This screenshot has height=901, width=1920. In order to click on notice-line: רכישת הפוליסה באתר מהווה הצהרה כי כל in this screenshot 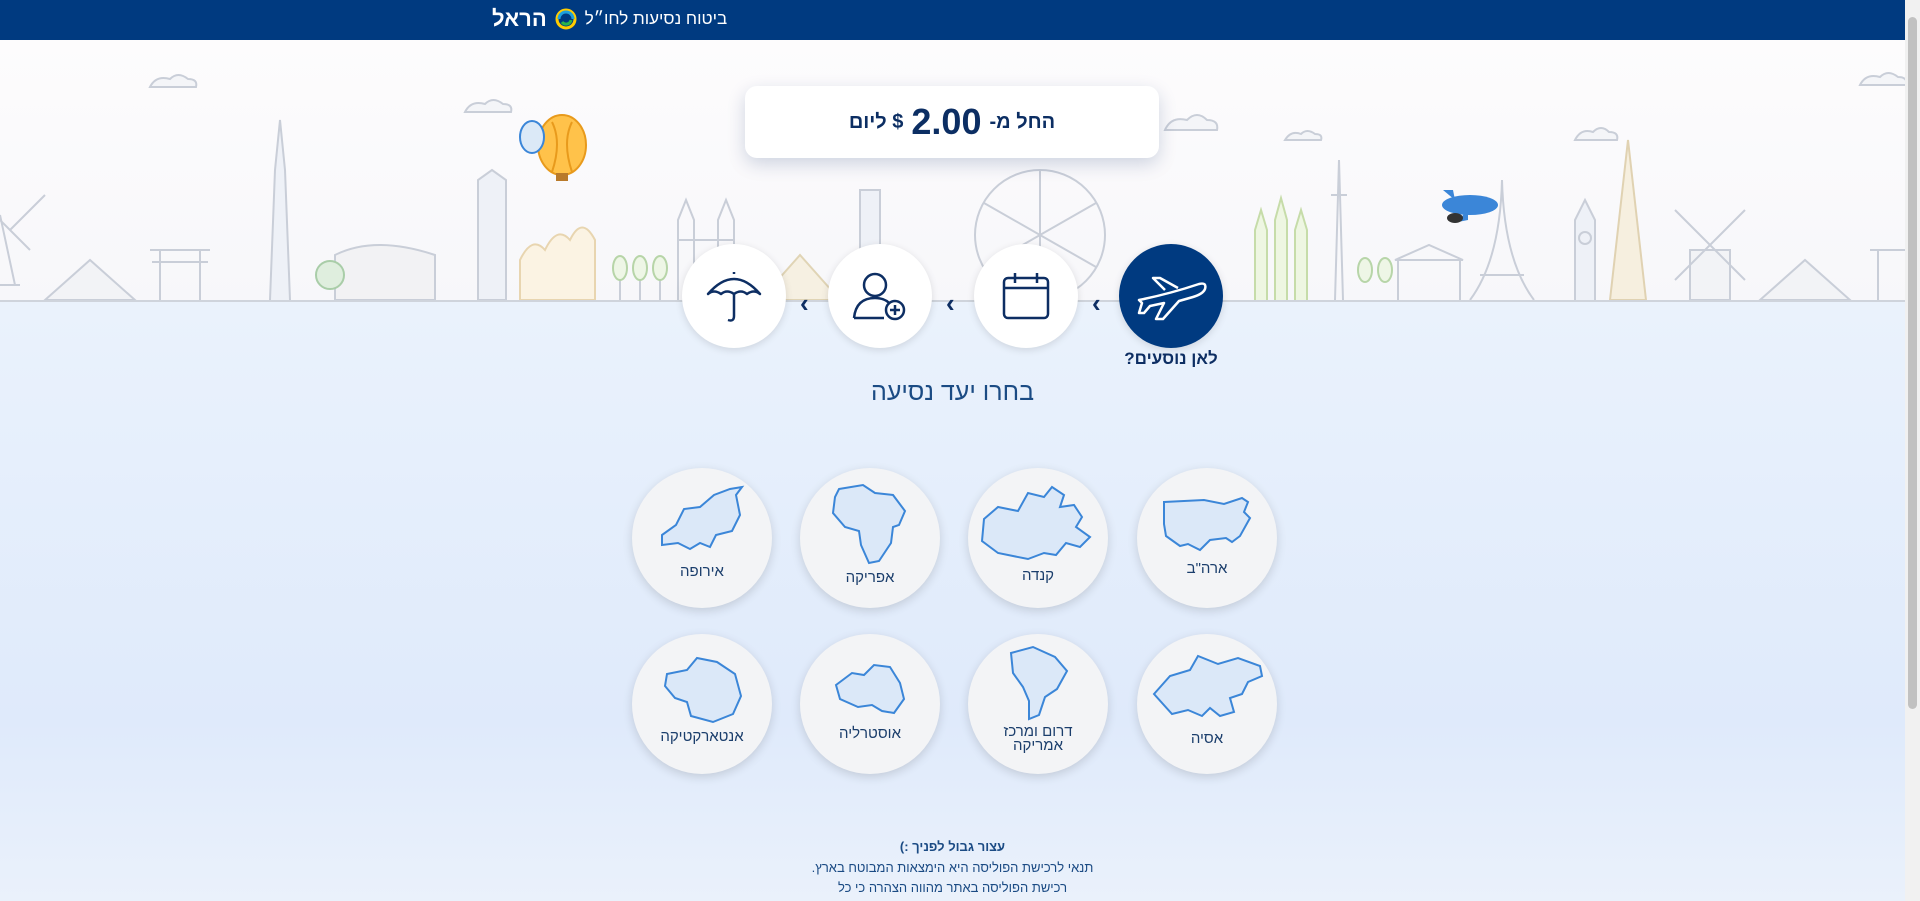, I will do `click(952, 887)`.